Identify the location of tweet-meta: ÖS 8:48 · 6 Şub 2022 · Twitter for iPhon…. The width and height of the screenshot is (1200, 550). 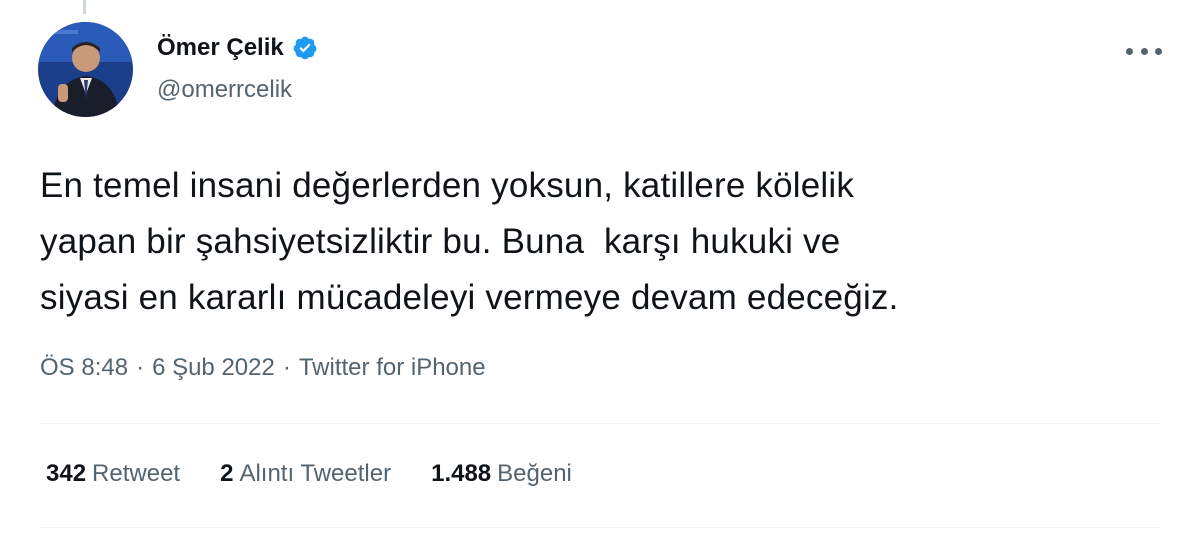
(263, 368).